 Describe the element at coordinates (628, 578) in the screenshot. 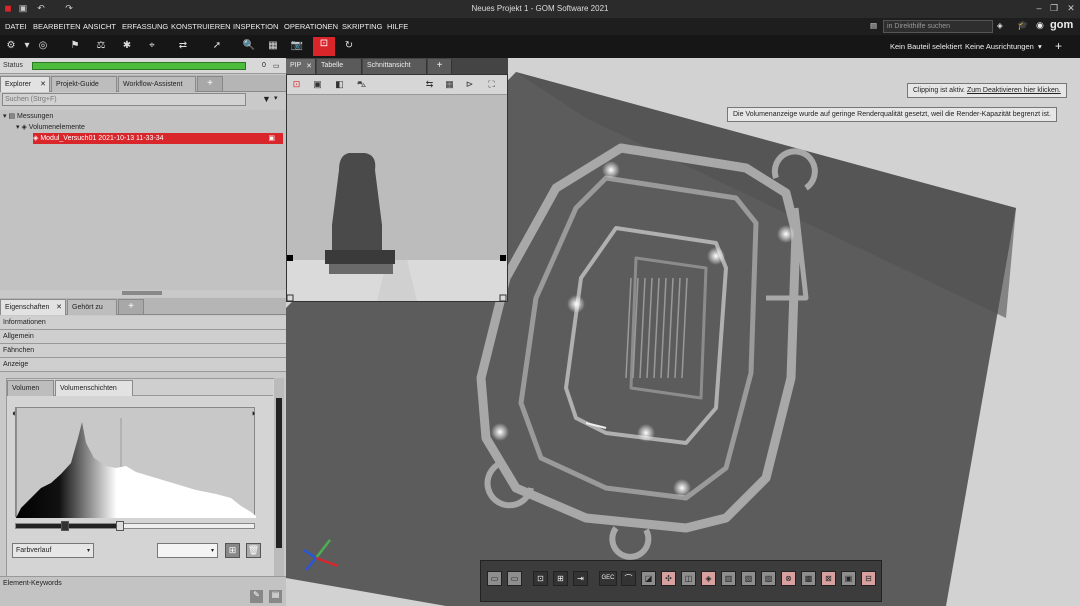

I see `material-icon: ⌒` at that location.